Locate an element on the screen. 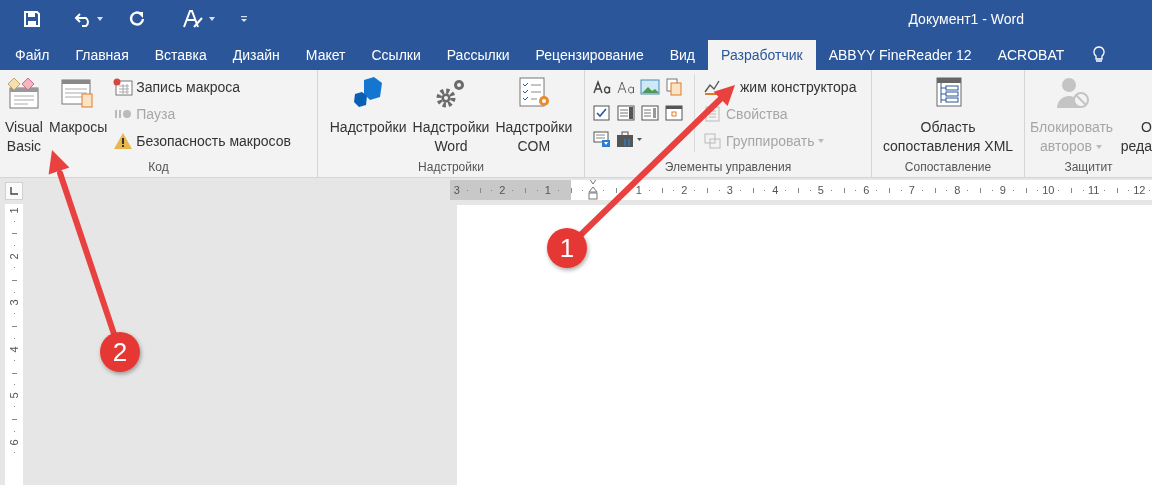 This screenshot has height=485, width=1152. ribbon-tab: Файл is located at coordinates (32, 55).